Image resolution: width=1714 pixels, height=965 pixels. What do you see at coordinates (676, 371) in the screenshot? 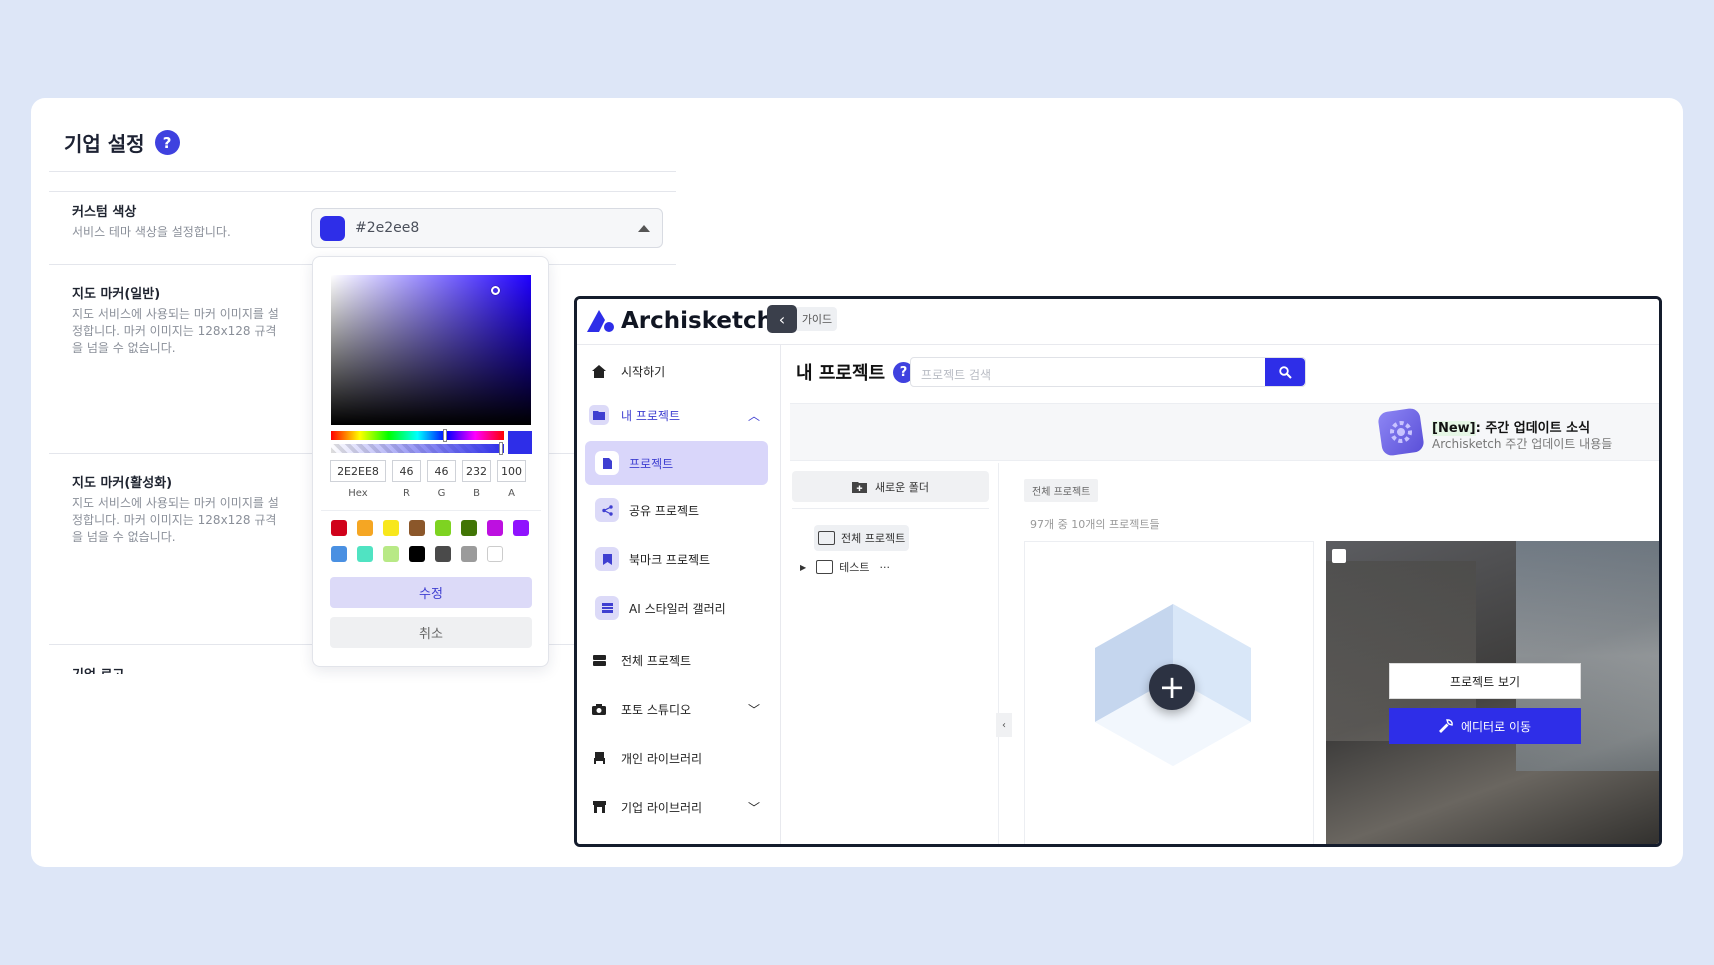
I see `sidebar-item-start: 시작하기` at bounding box center [676, 371].